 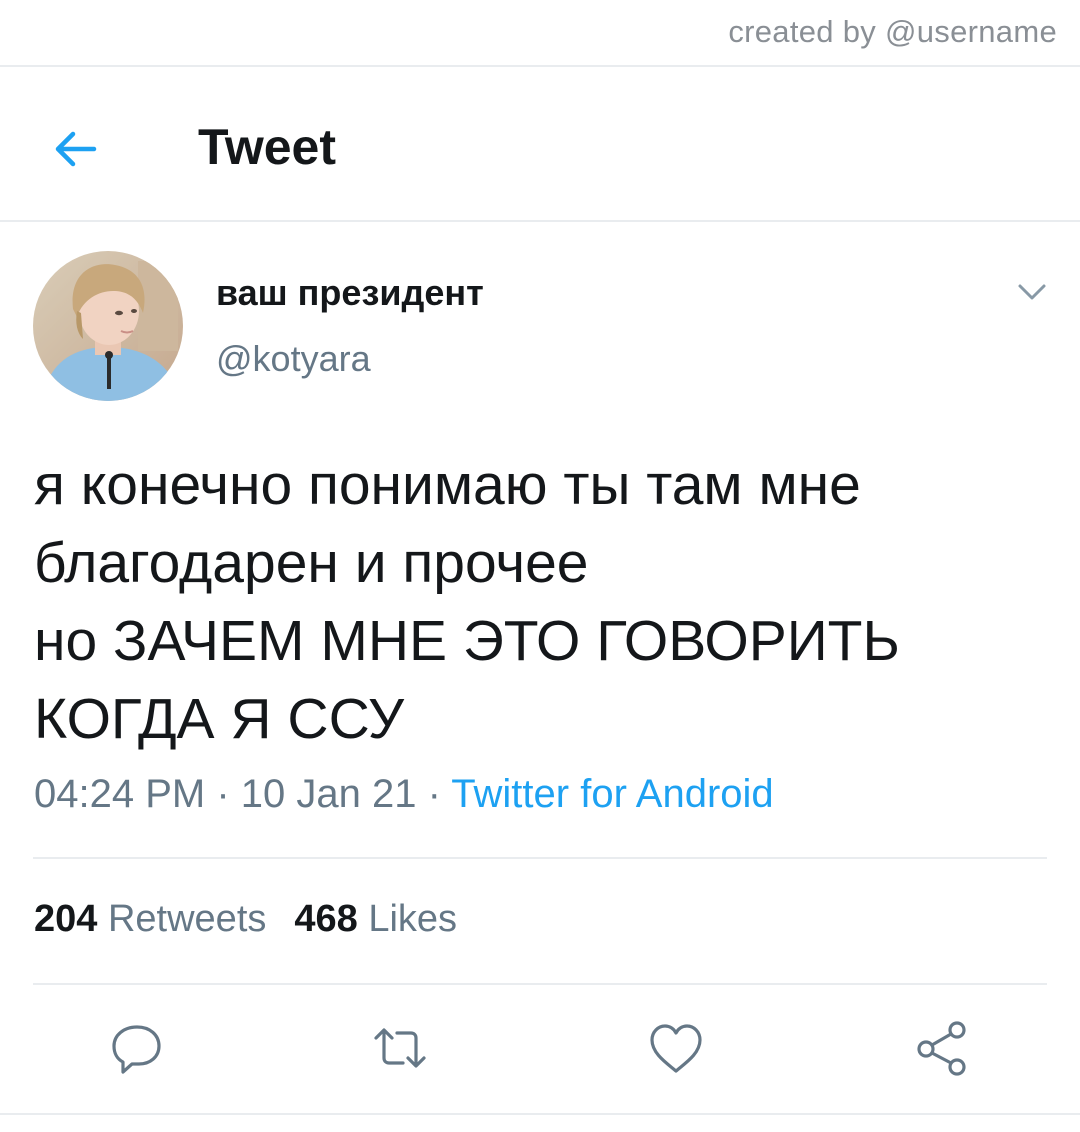 I want to click on like-button, so click(x=676, y=1048).